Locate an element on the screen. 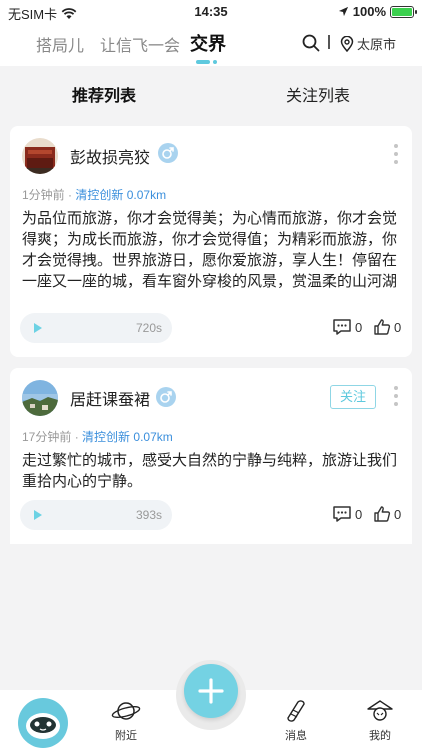 Image resolution: width=422 pixels, height=750 pixels. search-icon is located at coordinates (311, 43).